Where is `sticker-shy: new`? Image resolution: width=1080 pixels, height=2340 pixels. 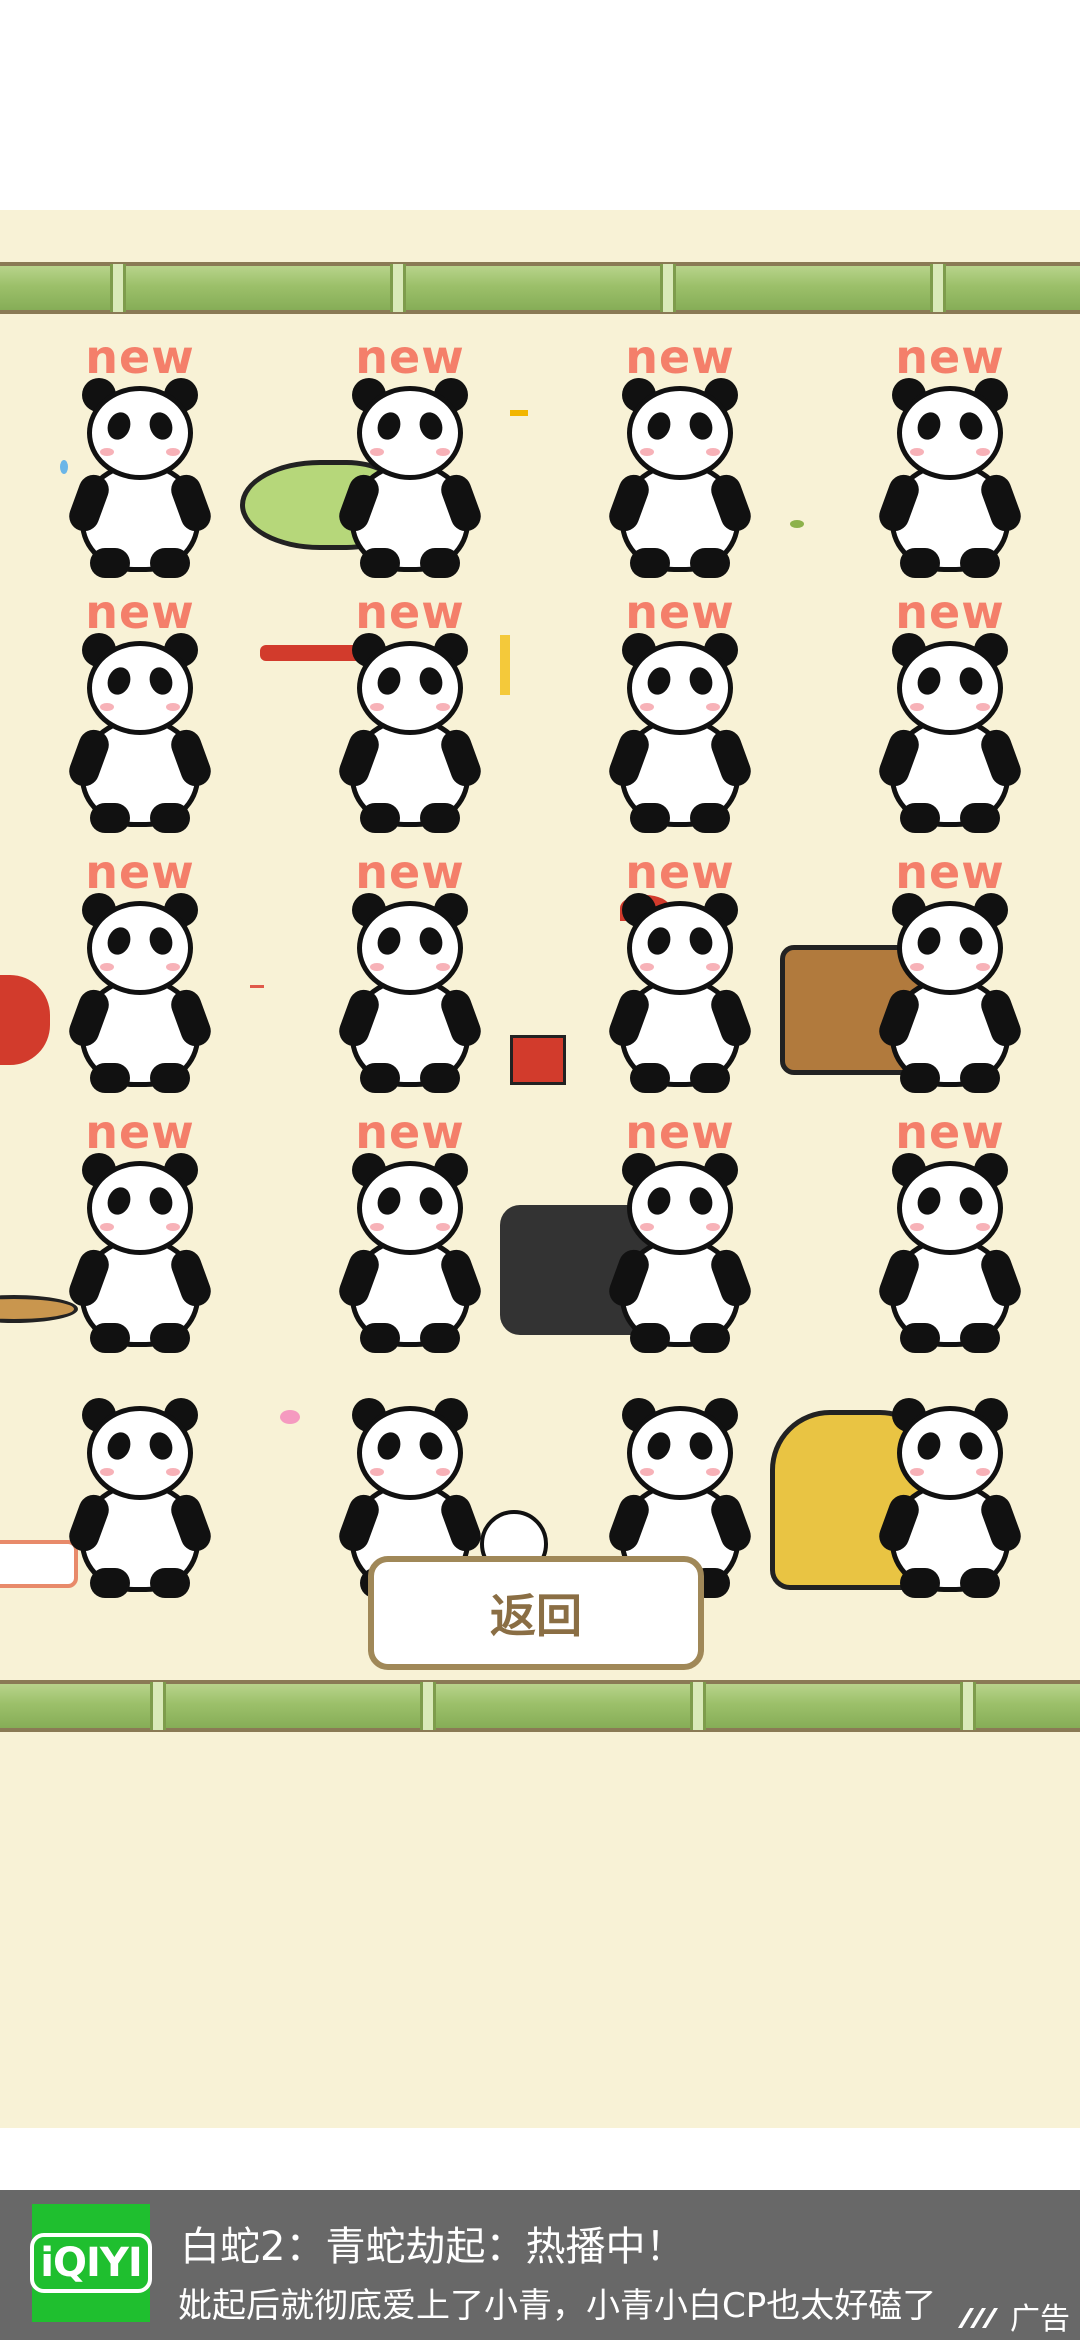 sticker-shy: new is located at coordinates (397, 975).